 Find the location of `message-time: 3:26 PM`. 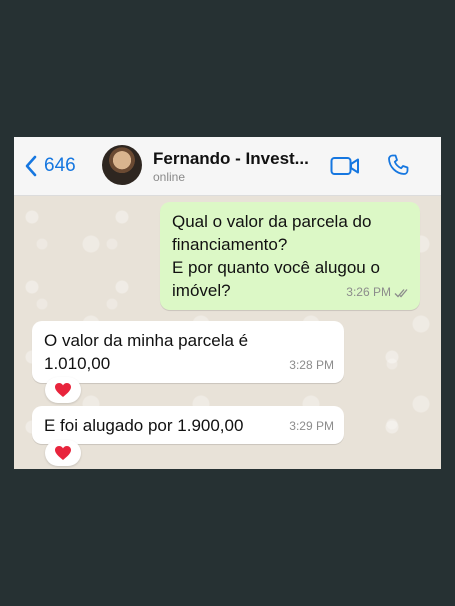

message-time: 3:26 PM is located at coordinates (368, 292).